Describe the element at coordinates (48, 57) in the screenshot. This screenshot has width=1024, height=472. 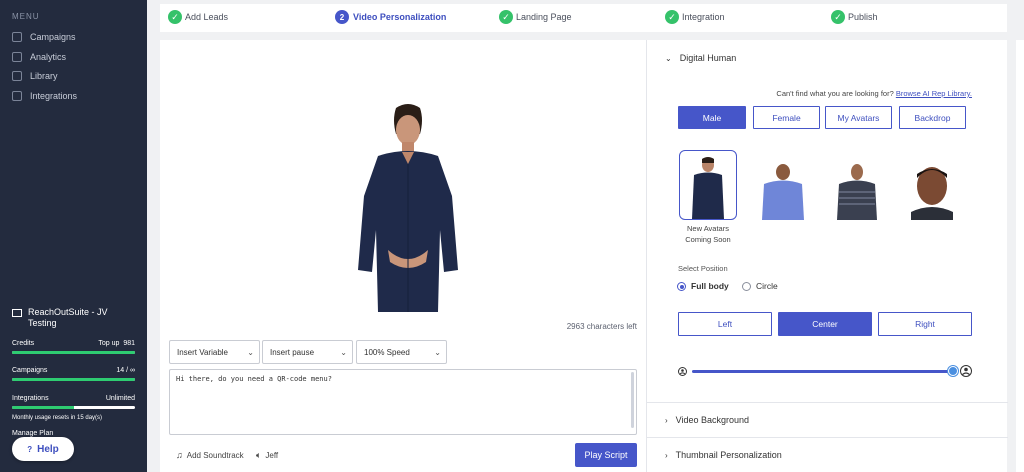
I see `sidebar-item-label: Analytics` at that location.